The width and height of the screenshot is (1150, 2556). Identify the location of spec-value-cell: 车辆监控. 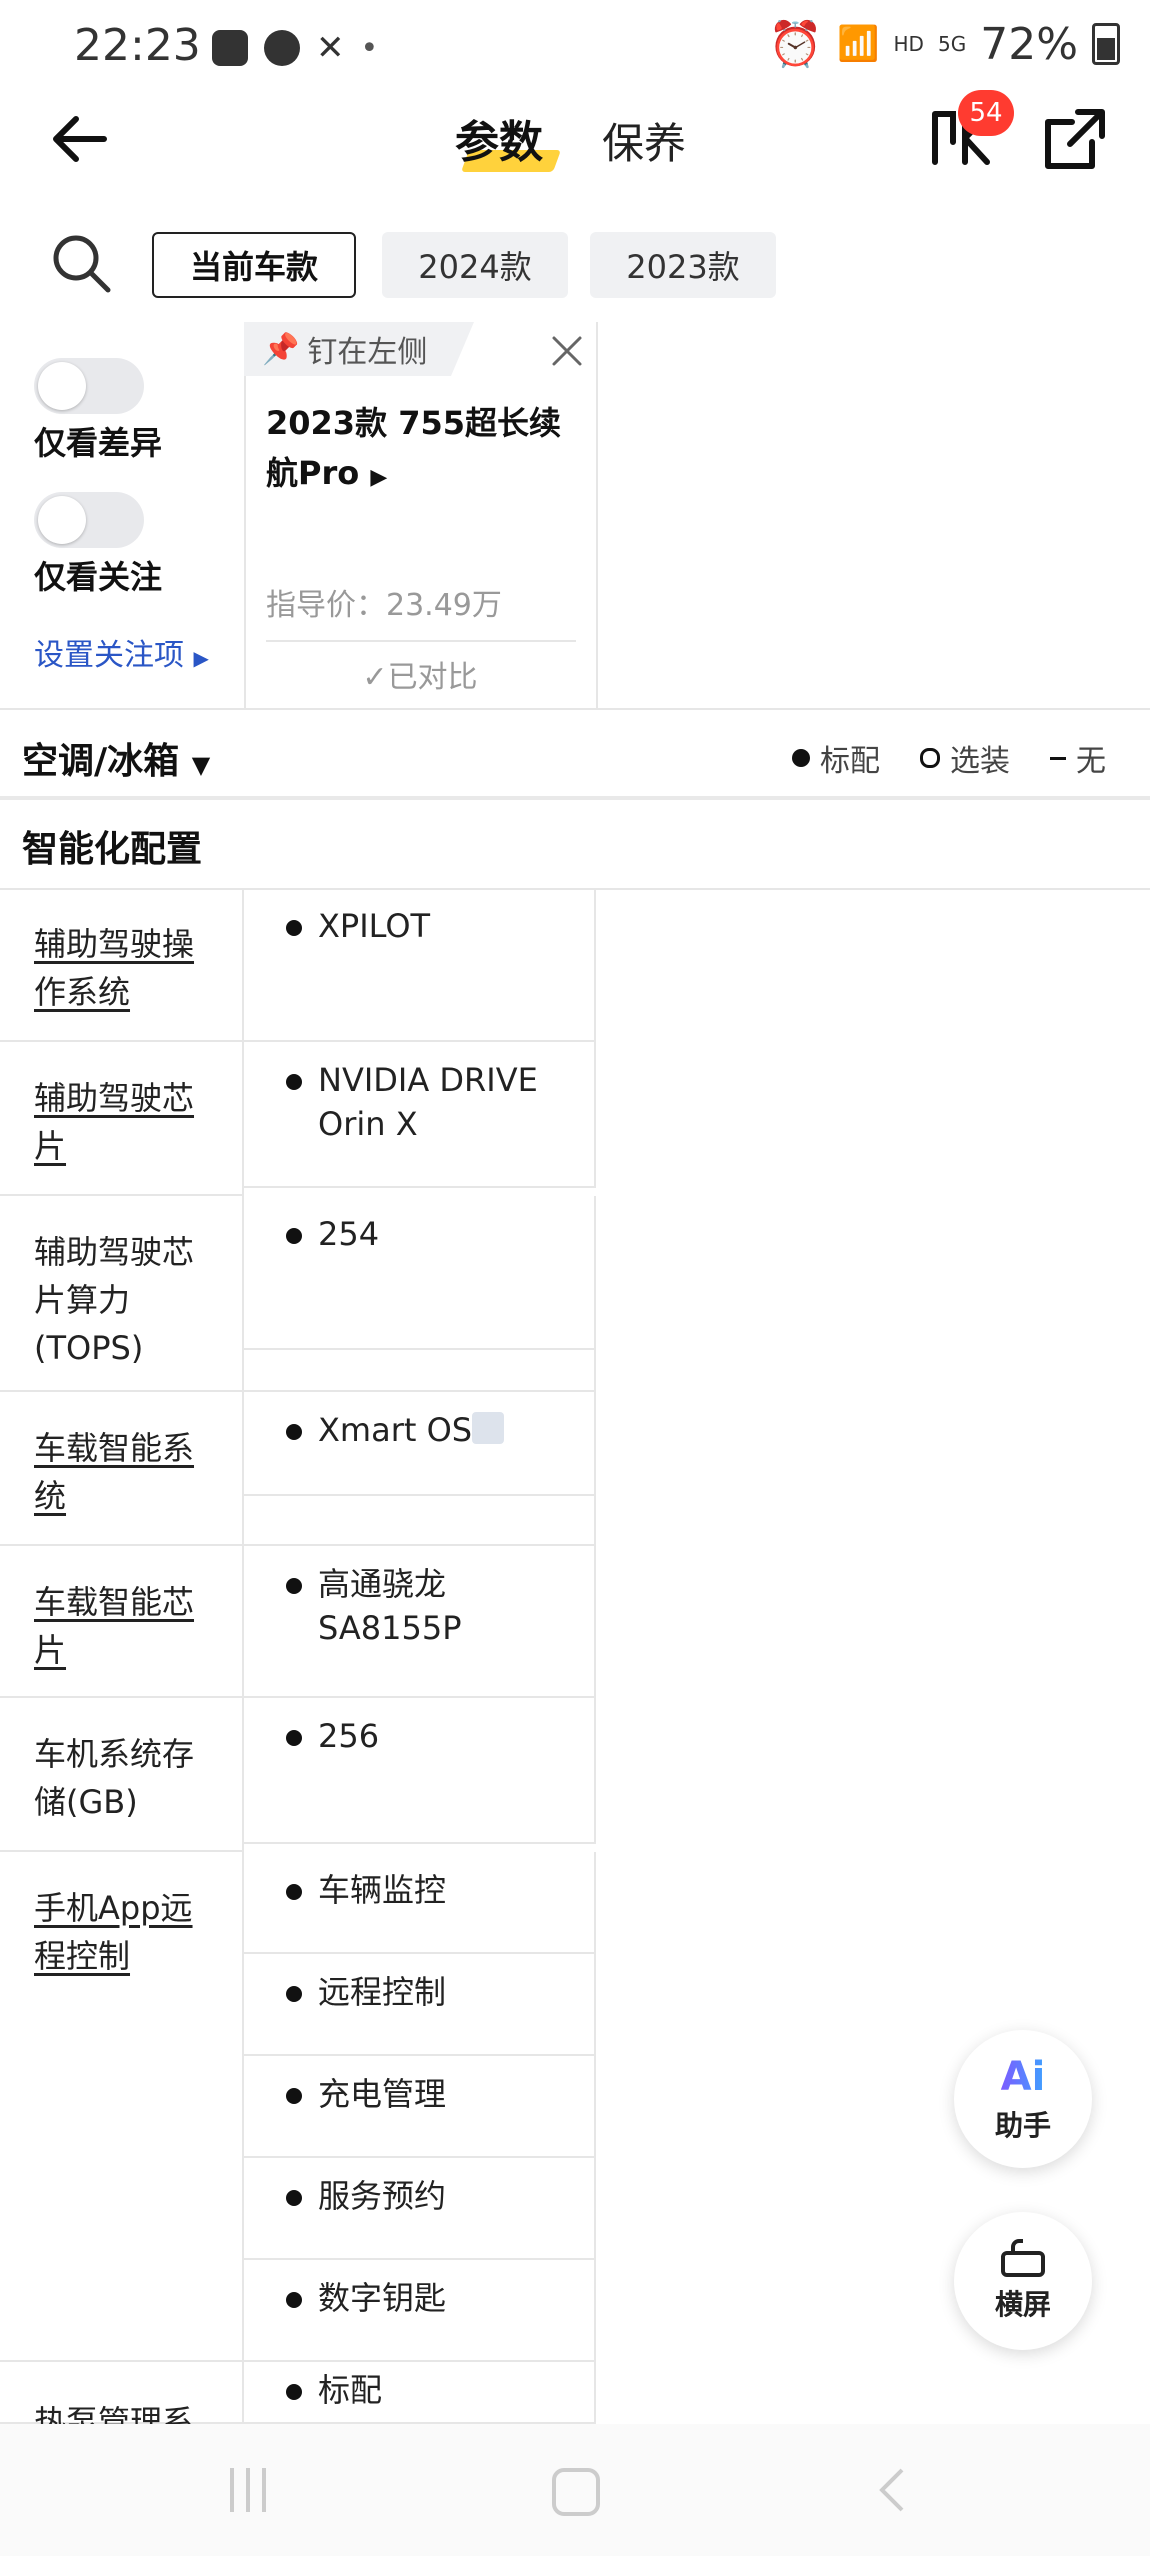
(420, 1903).